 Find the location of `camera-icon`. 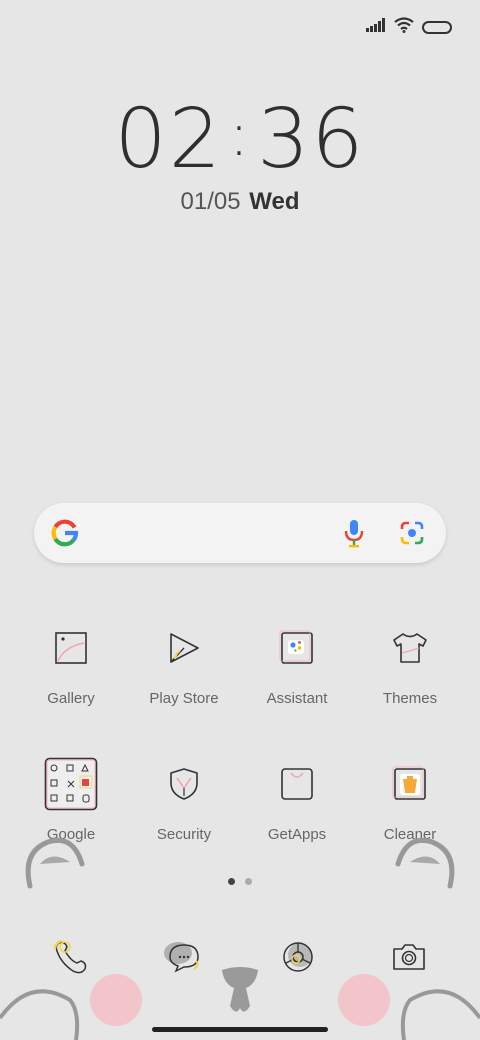

camera-icon is located at coordinates (409, 959).